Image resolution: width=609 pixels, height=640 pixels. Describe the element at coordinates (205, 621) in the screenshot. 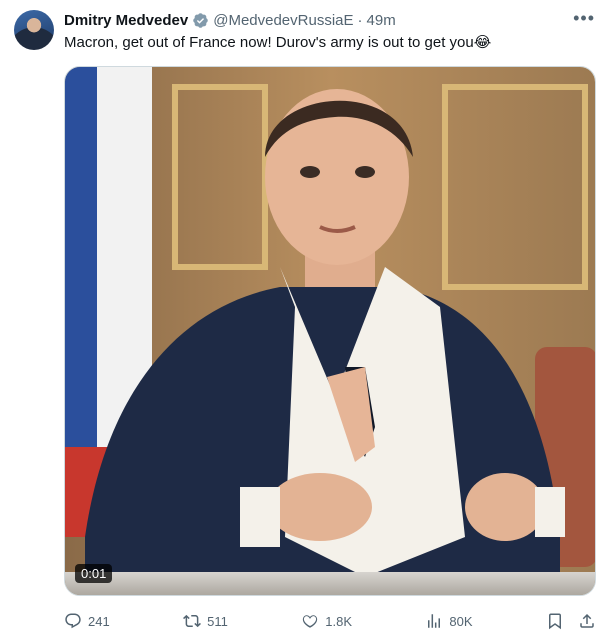

I see `repost-button: 511` at that location.